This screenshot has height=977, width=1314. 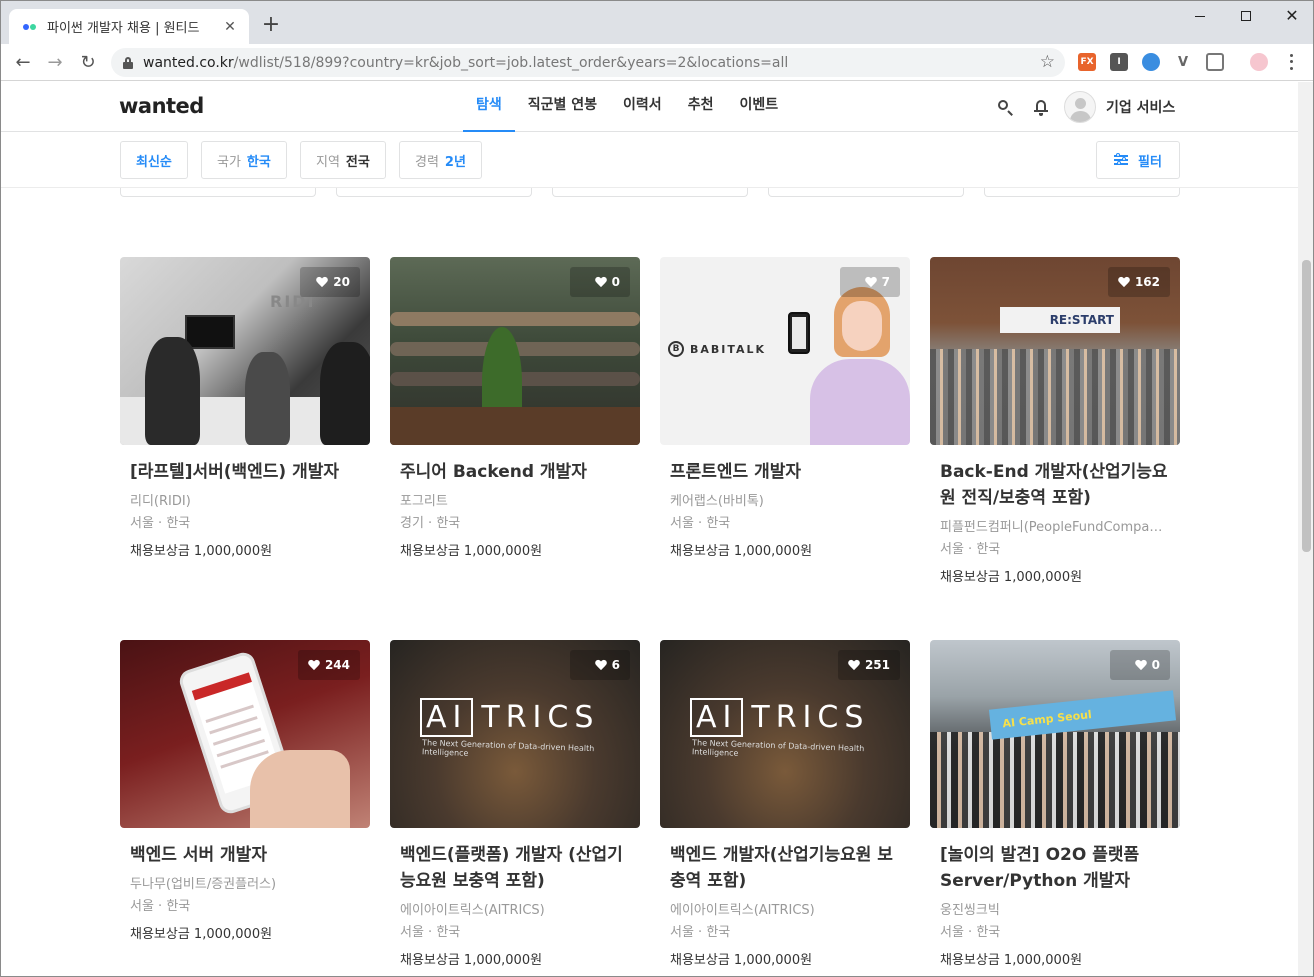 What do you see at coordinates (701, 107) in the screenshot?
I see `nav-recommend: 추천` at bounding box center [701, 107].